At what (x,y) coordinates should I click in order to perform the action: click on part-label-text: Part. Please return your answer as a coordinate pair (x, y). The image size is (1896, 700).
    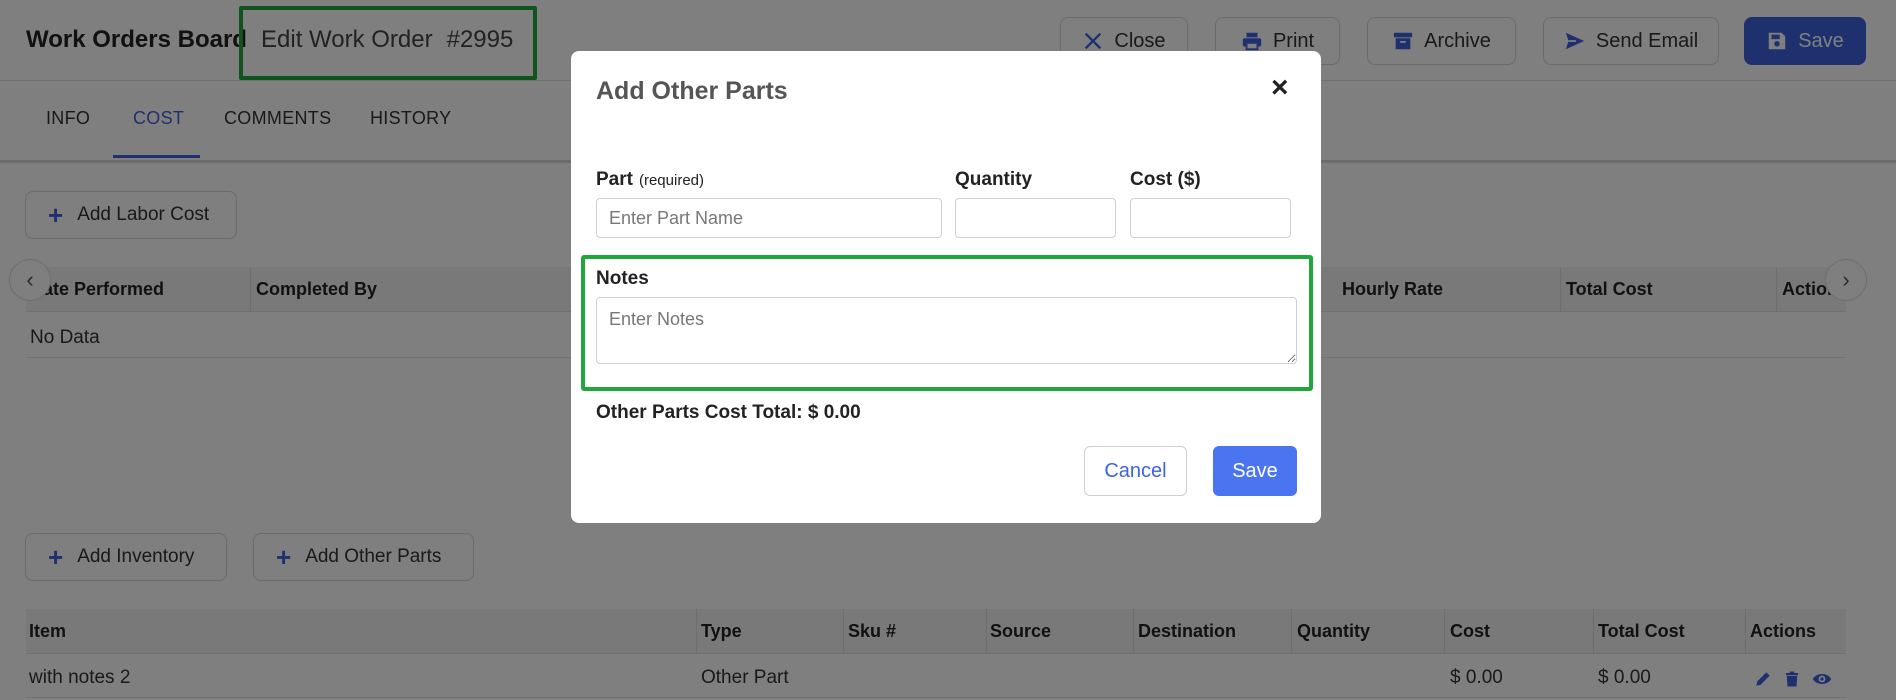
    Looking at the image, I should click on (614, 179).